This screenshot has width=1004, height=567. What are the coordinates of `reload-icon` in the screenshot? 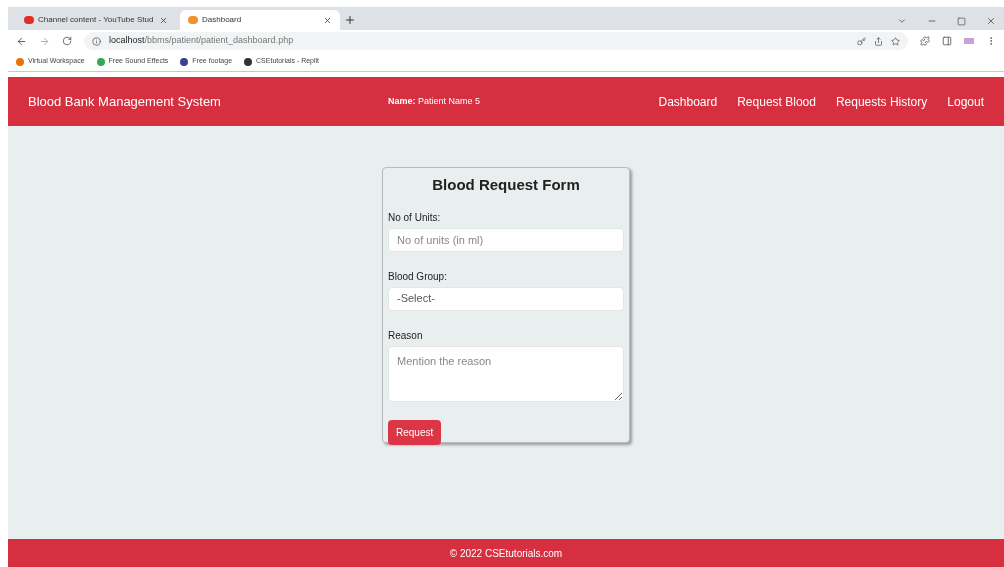 It's located at (67, 41).